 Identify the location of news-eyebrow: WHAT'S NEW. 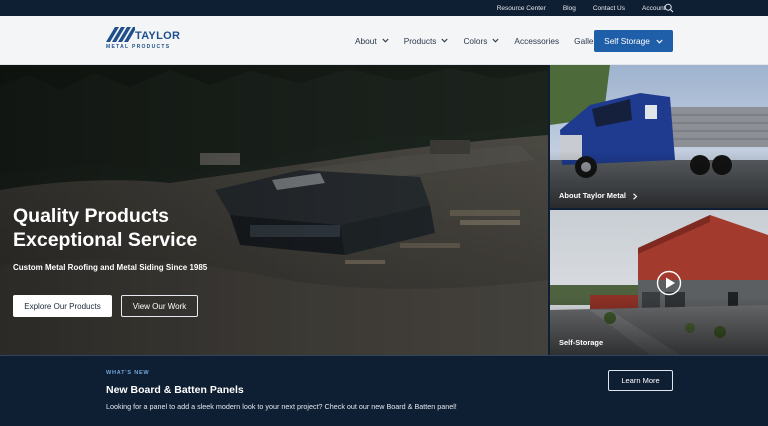
(128, 373).